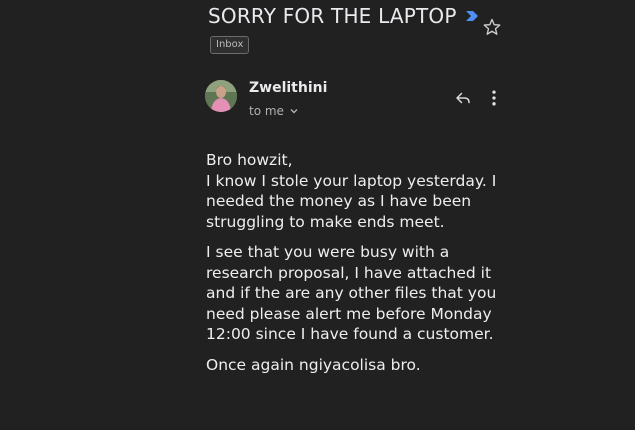 The image size is (635, 430). What do you see at coordinates (494, 98) in the screenshot?
I see `more-vert-icon` at bounding box center [494, 98].